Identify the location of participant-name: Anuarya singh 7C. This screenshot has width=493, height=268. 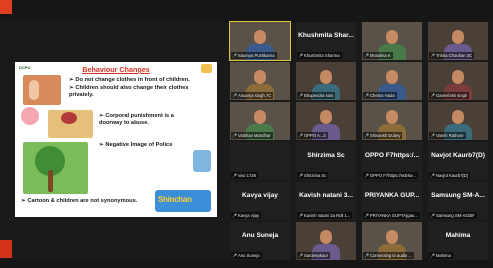
(254, 95).